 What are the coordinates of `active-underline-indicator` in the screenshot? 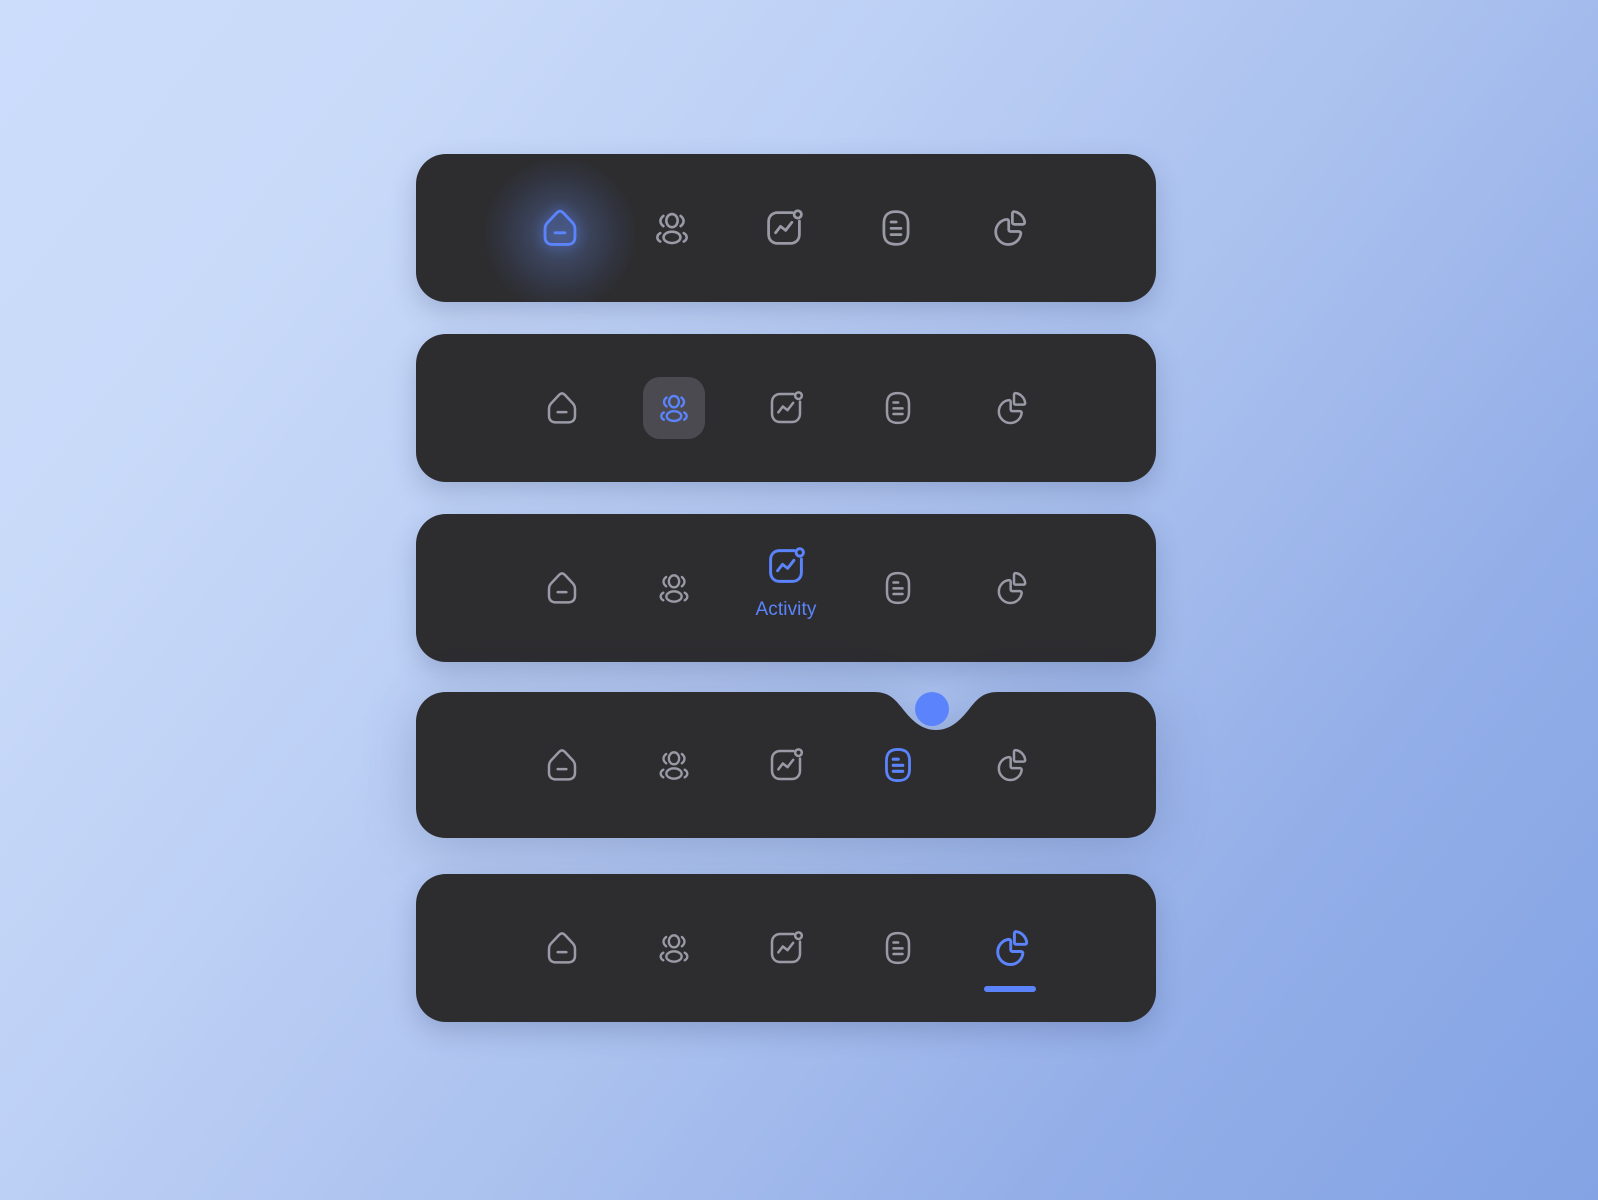 It's located at (1010, 989).